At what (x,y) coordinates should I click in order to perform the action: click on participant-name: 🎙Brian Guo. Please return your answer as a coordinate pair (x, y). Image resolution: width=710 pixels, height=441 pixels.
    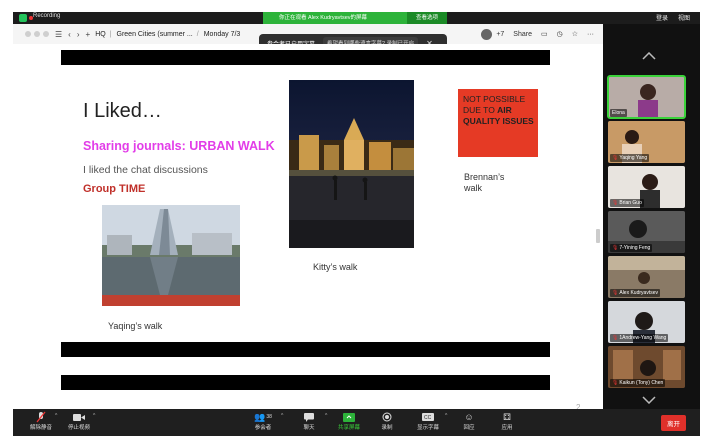
    Looking at the image, I should click on (627, 203).